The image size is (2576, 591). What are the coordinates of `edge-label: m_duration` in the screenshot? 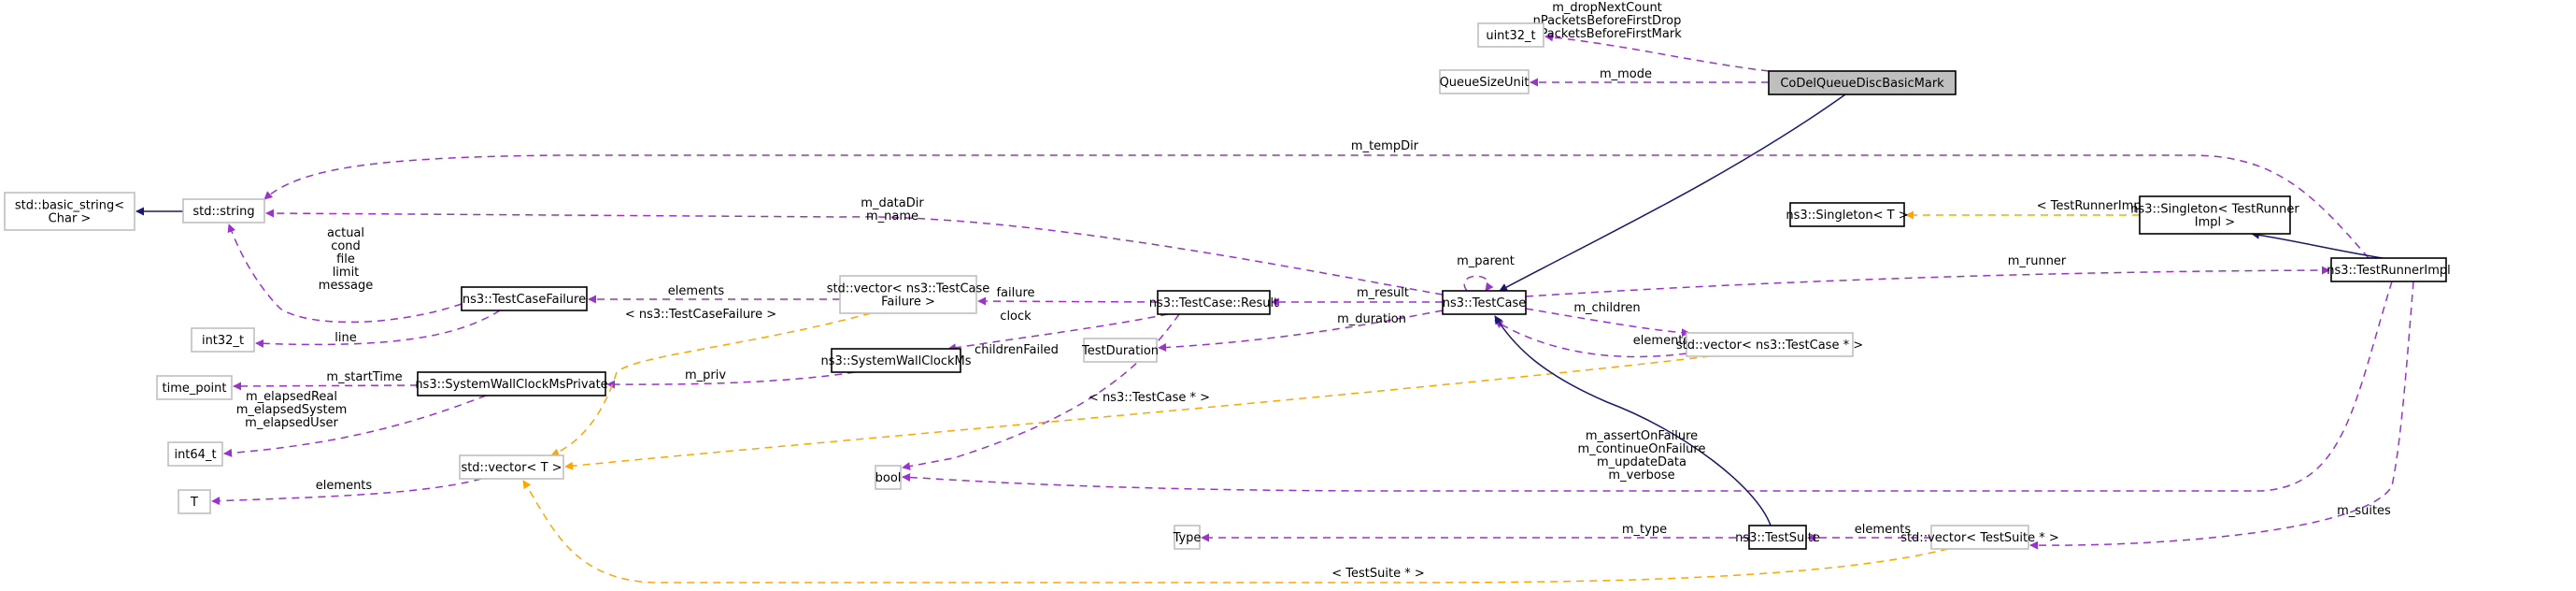 It's located at (1372, 319).